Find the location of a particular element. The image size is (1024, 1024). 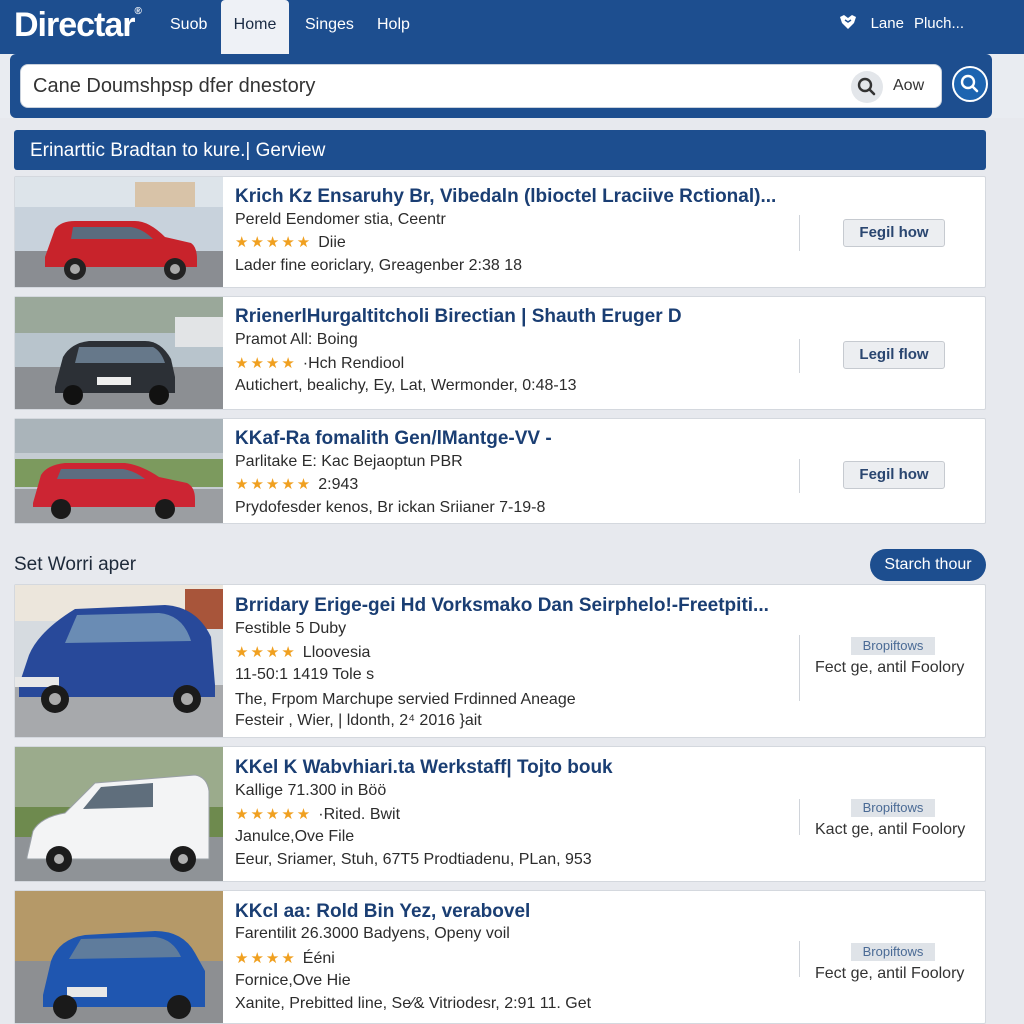

listing-meta: Fornice,Ove Hie is located at coordinates (293, 980).